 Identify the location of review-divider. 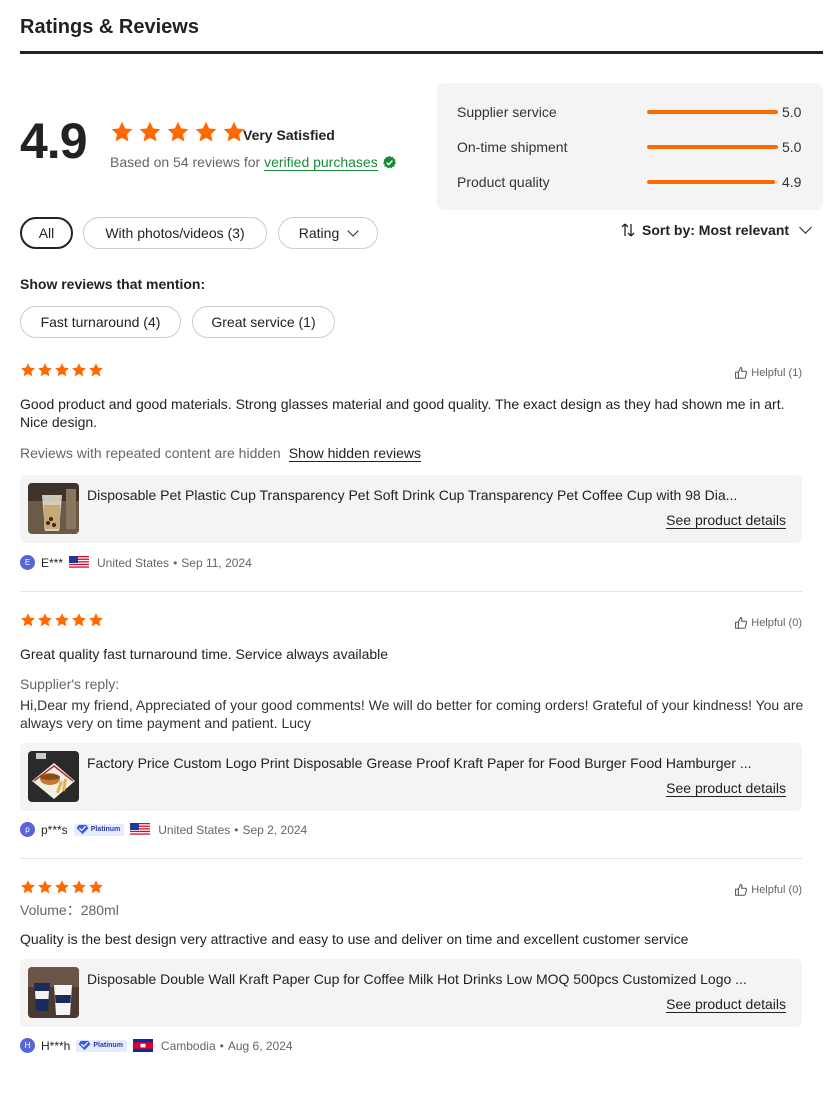
(411, 591).